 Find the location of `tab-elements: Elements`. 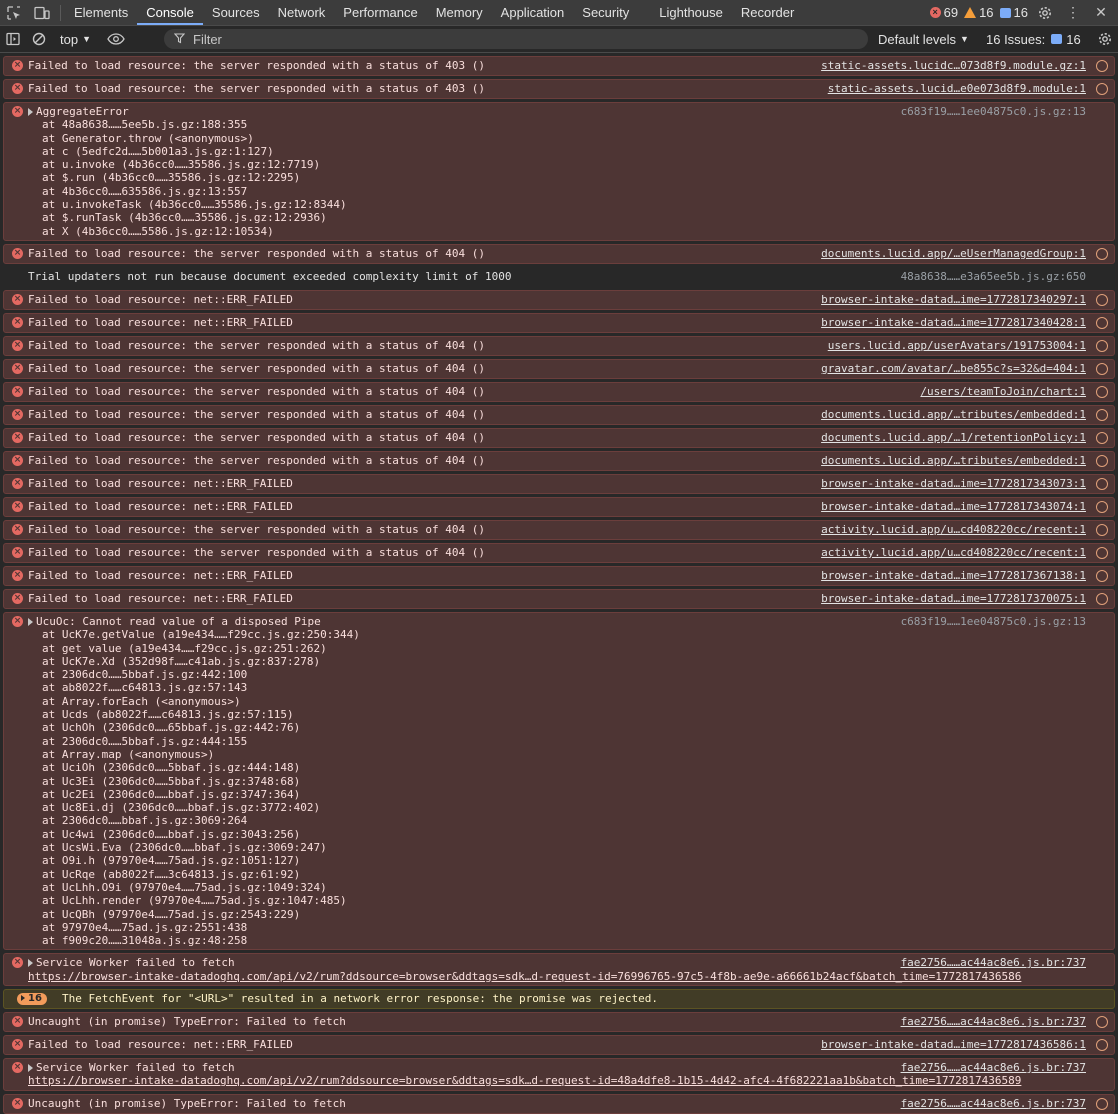

tab-elements: Elements is located at coordinates (101, 12).